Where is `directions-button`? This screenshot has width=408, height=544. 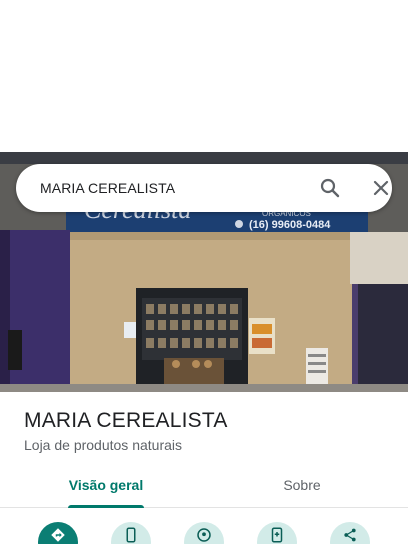 directions-button is located at coordinates (58, 533).